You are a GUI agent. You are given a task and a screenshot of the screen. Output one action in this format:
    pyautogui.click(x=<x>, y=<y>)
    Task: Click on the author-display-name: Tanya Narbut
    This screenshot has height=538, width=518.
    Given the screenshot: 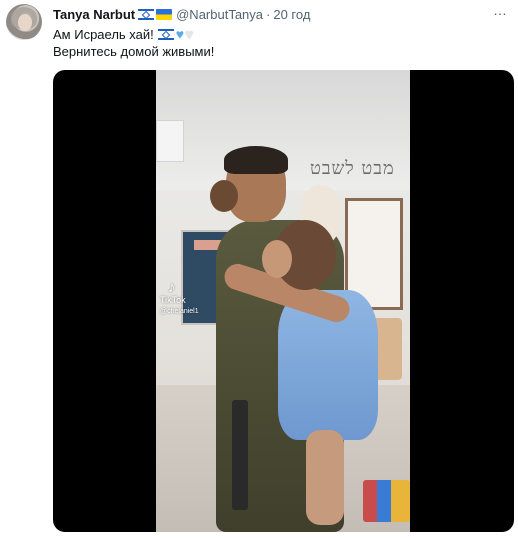 What is the action you would take?
    pyautogui.click(x=94, y=14)
    